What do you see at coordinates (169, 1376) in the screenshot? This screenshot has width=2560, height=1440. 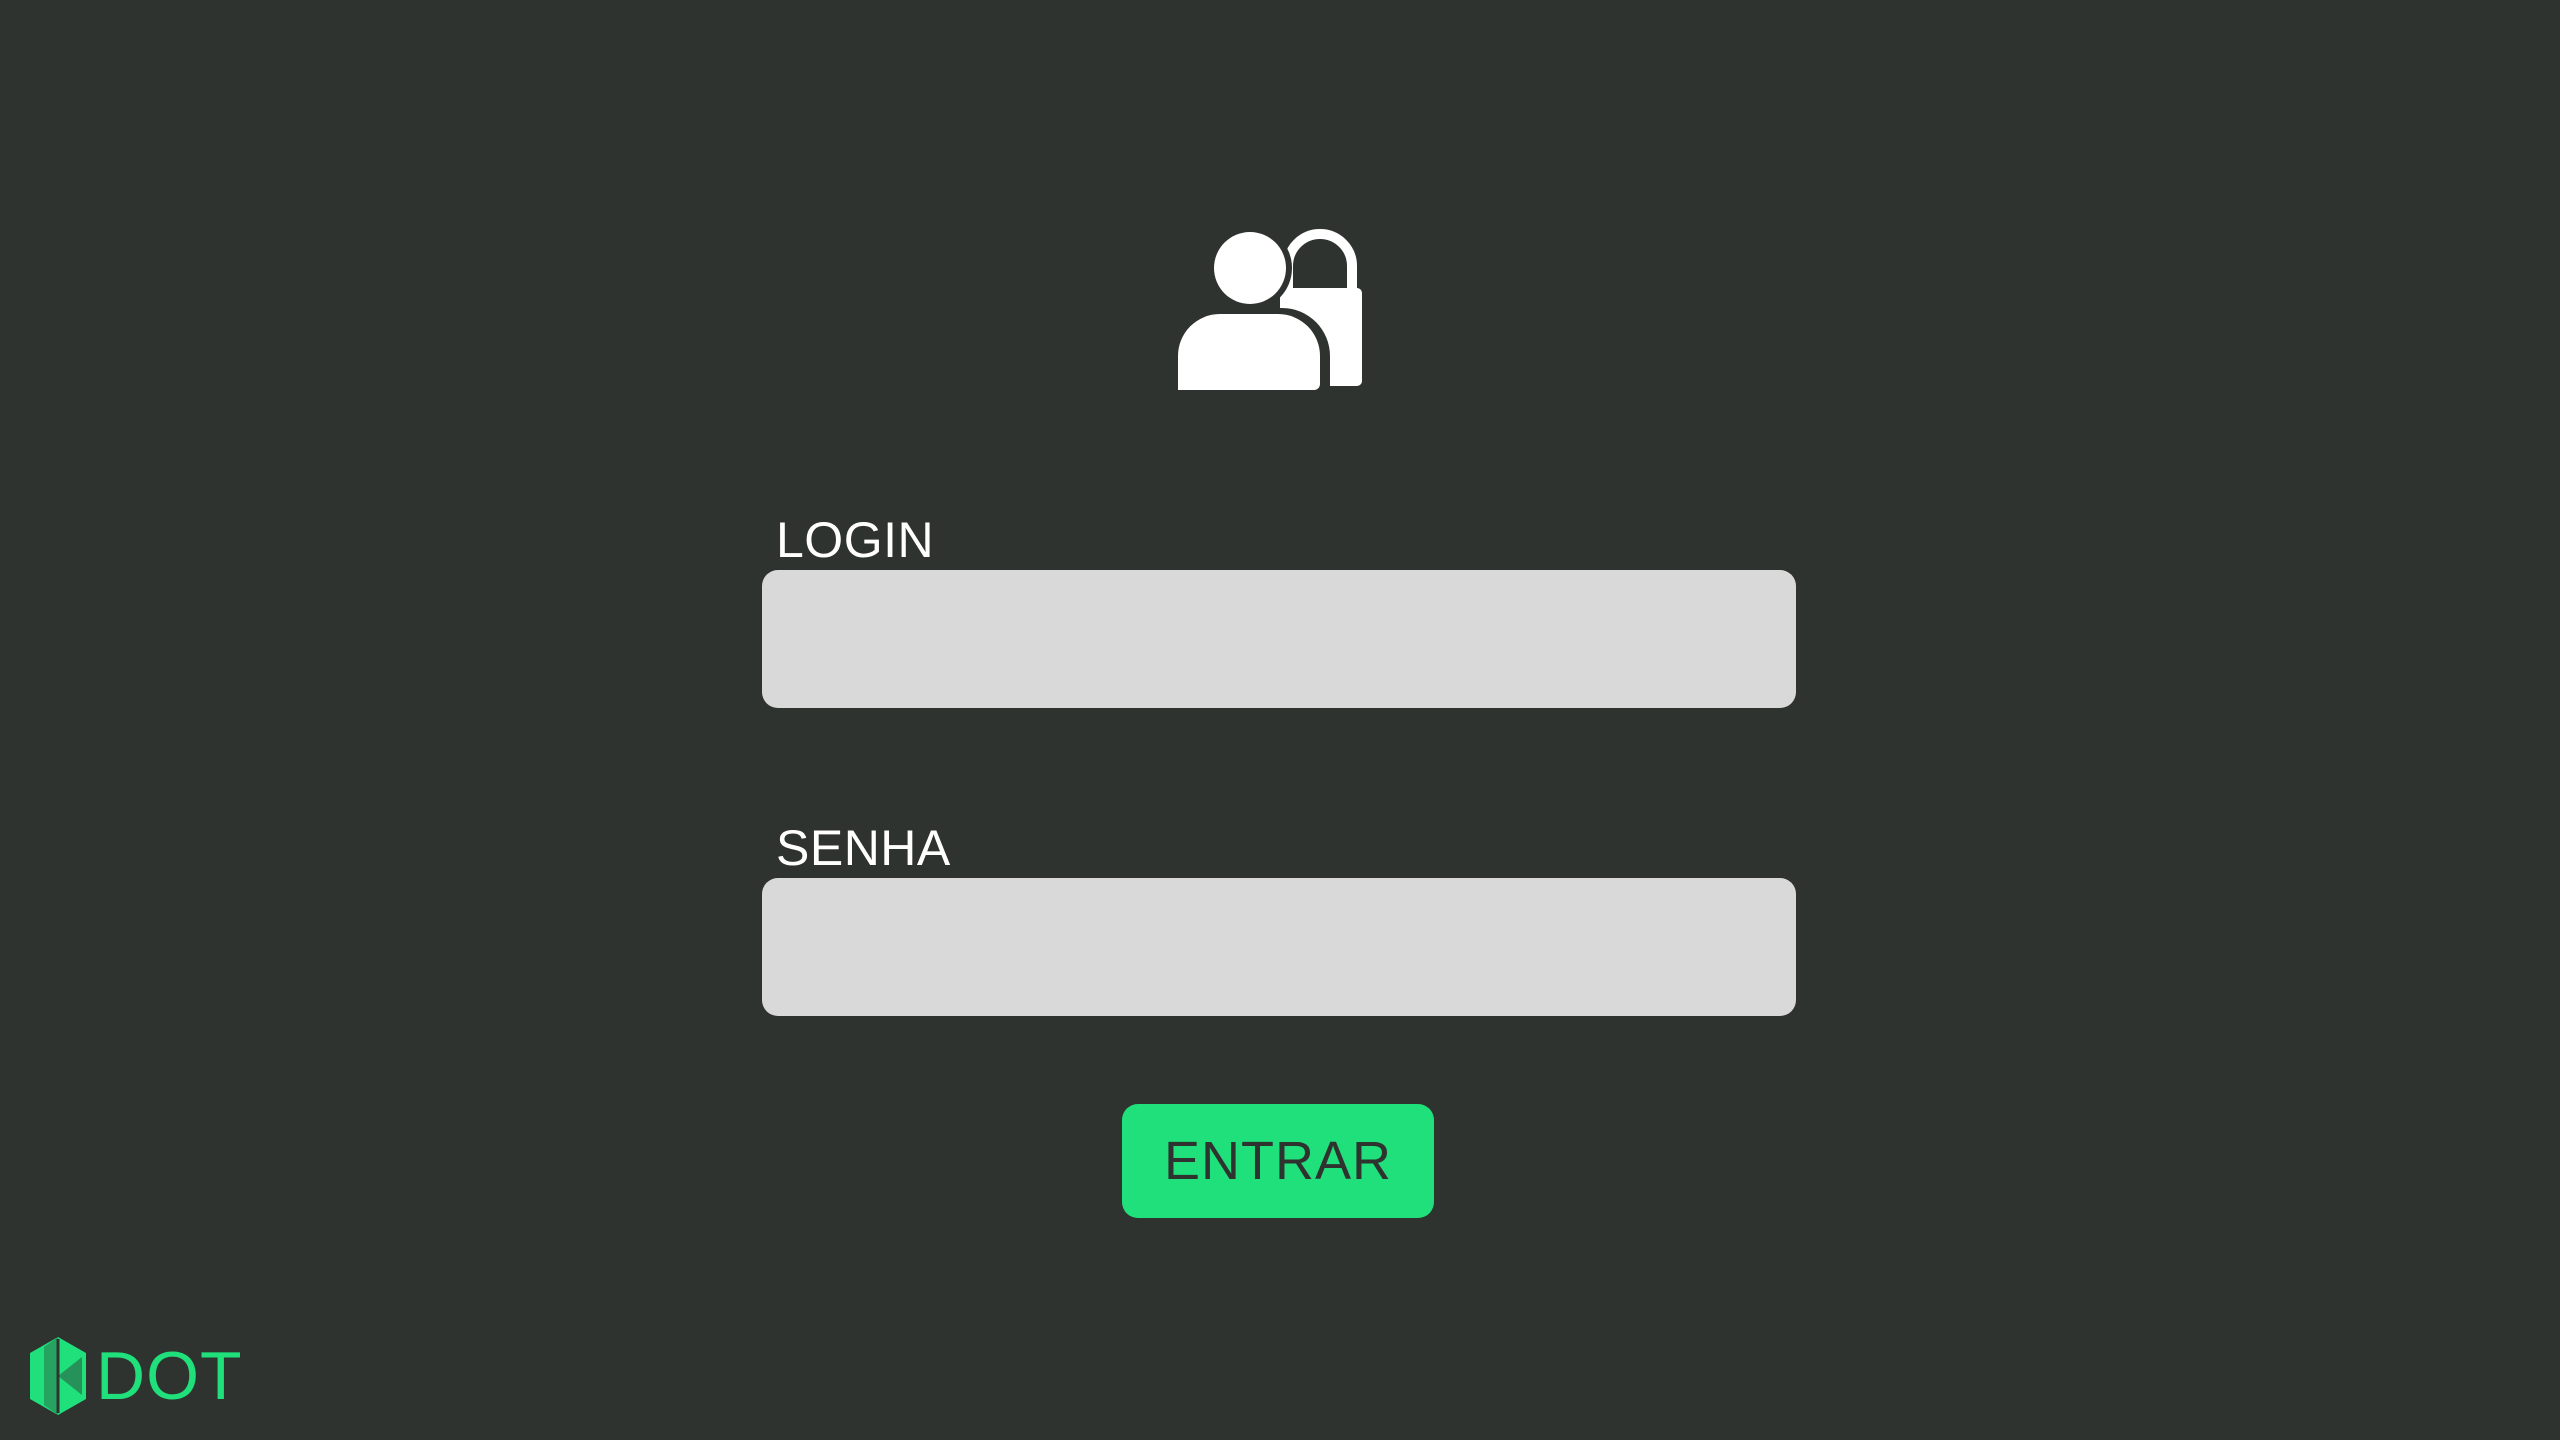 I see `brand-name: DOT` at bounding box center [169, 1376].